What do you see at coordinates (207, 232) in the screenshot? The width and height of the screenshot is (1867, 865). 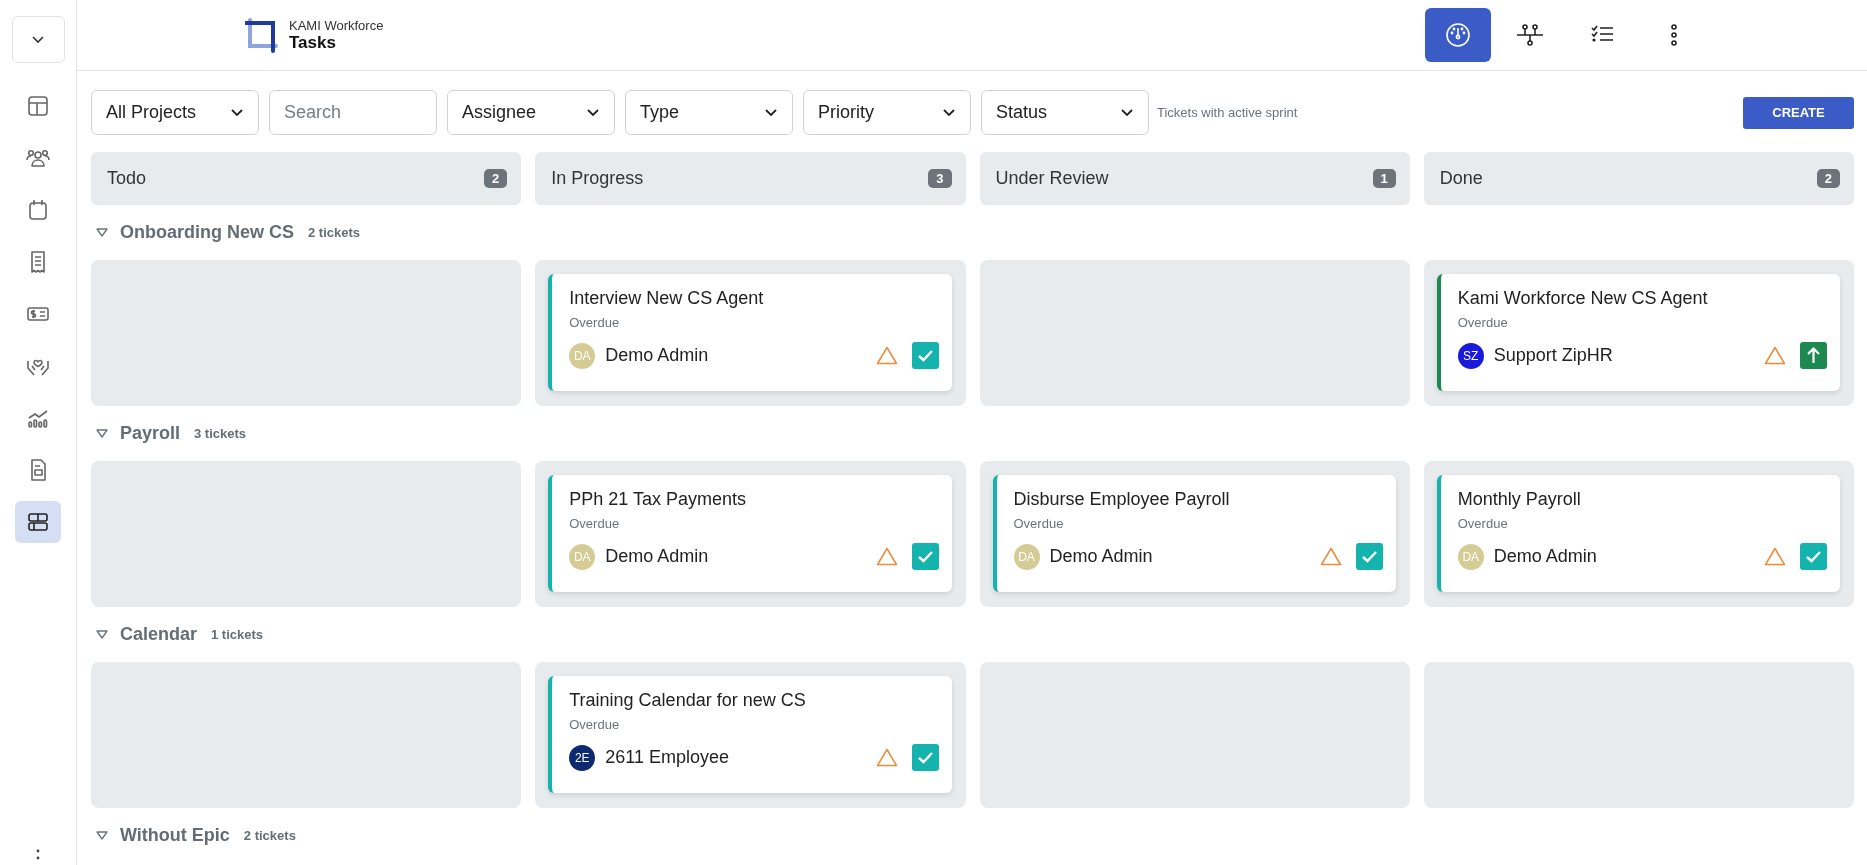 I see `epic-name: Onboarding New CS` at bounding box center [207, 232].